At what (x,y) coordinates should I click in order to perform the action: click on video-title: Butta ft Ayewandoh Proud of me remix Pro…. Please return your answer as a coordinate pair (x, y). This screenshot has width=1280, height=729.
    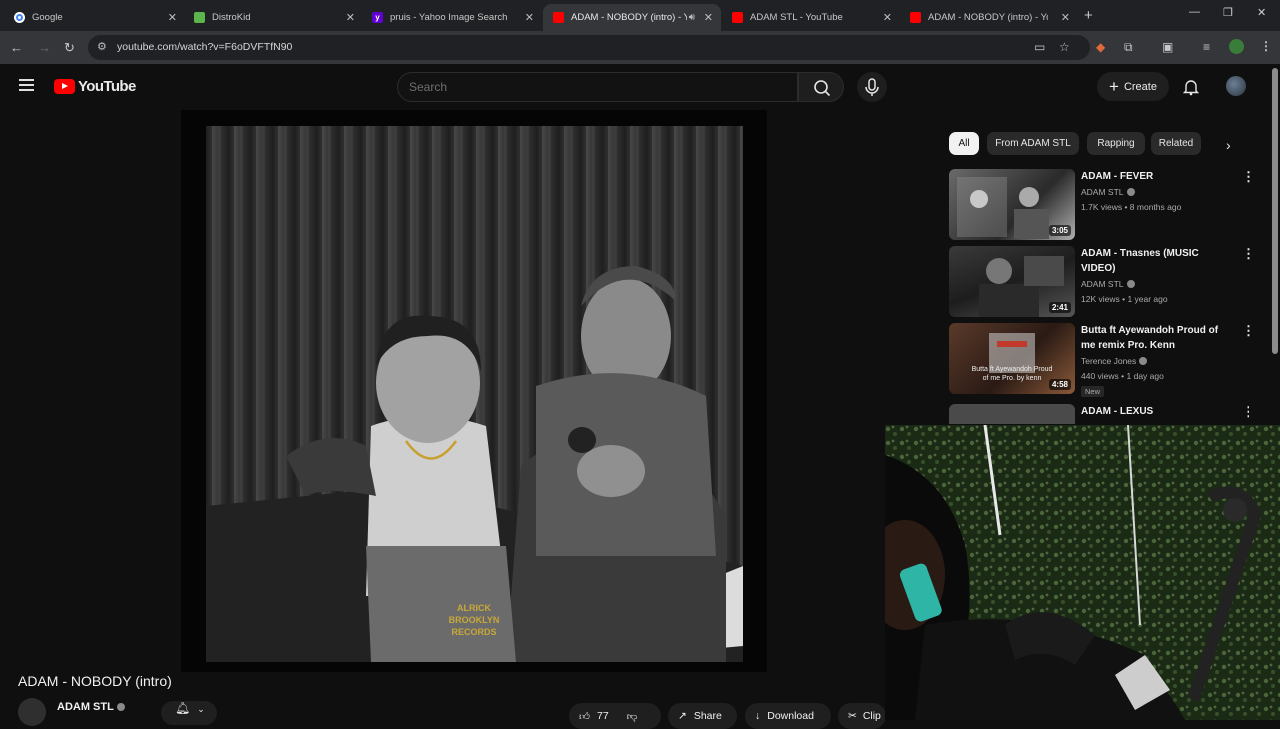
    Looking at the image, I should click on (1156, 338).